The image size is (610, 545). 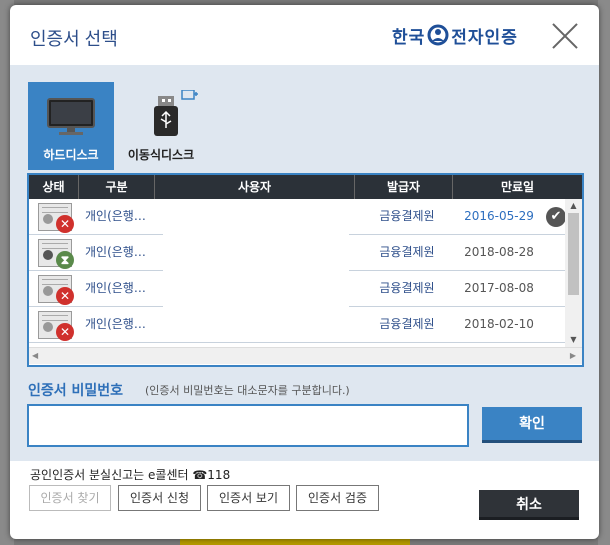 I want to click on cell-expiry: 2017-08-08, so click(x=499, y=288).